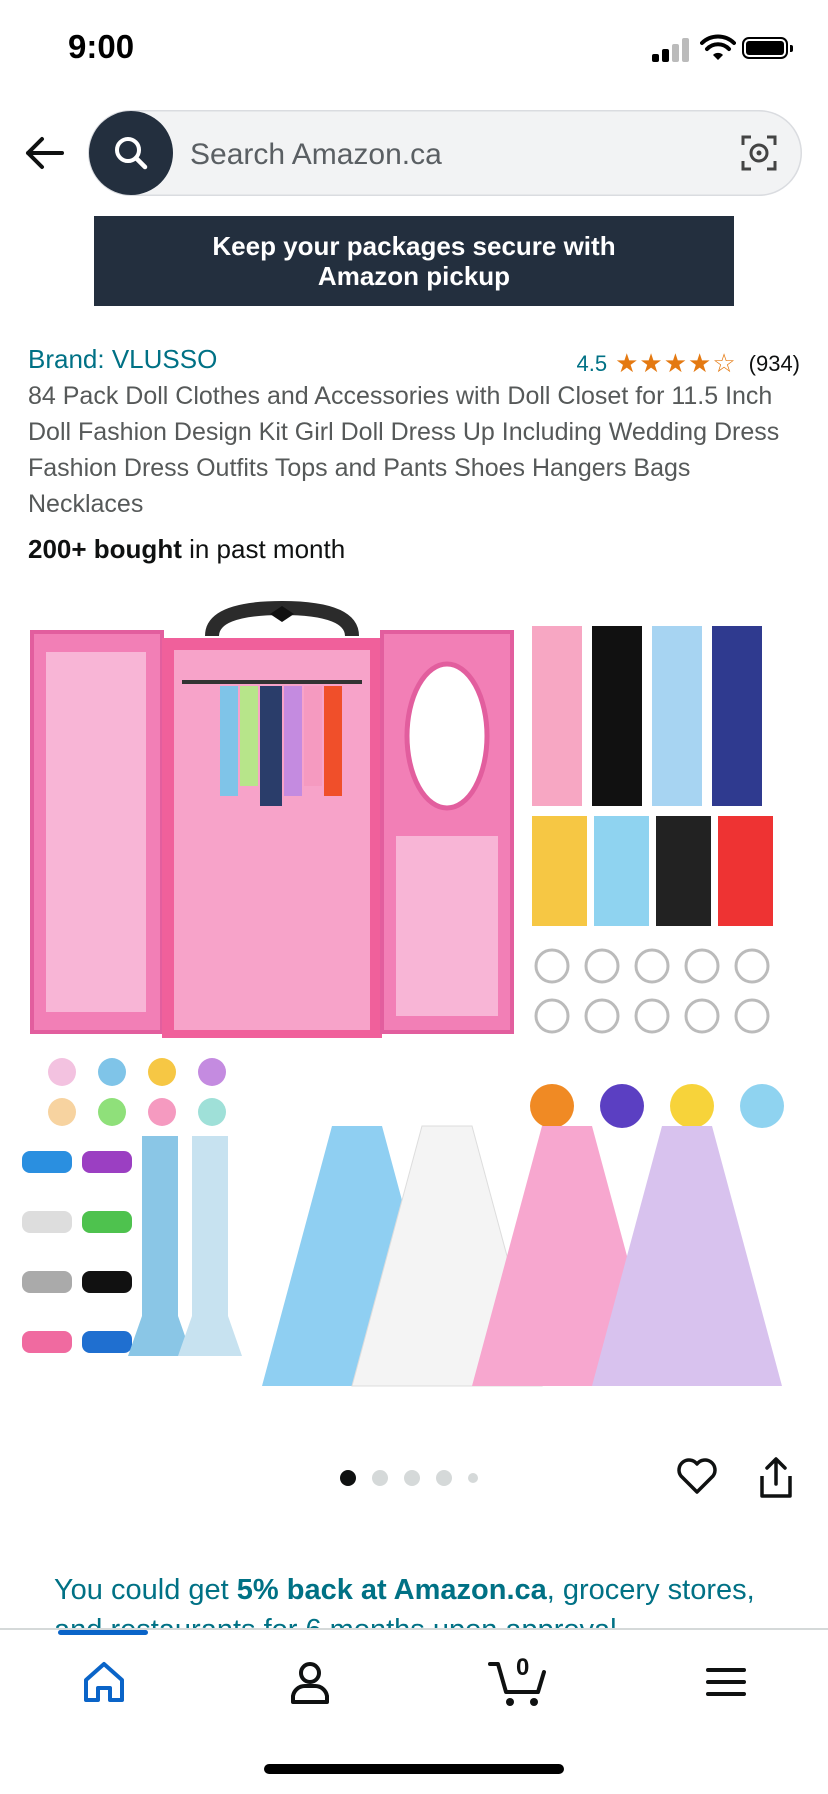  Describe the element at coordinates (718, 47) in the screenshot. I see `wifi-icon` at that location.